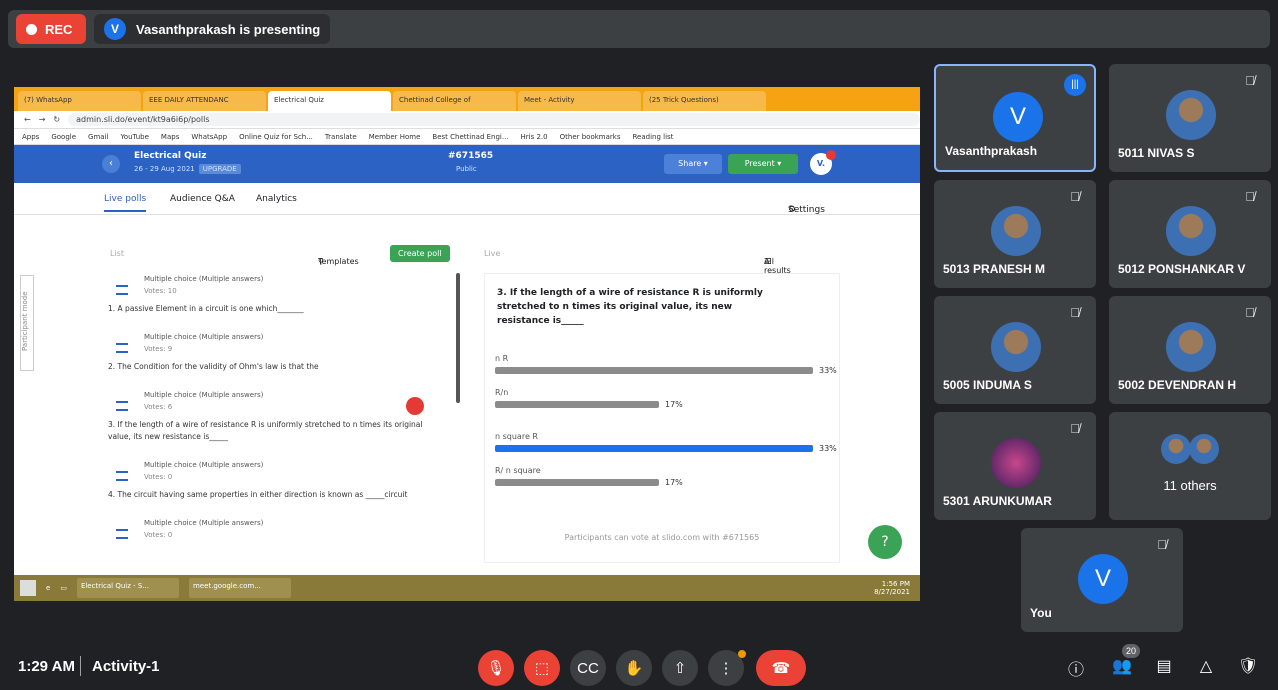  Describe the element at coordinates (170, 137) in the screenshot. I see `bookmark: Maps` at that location.